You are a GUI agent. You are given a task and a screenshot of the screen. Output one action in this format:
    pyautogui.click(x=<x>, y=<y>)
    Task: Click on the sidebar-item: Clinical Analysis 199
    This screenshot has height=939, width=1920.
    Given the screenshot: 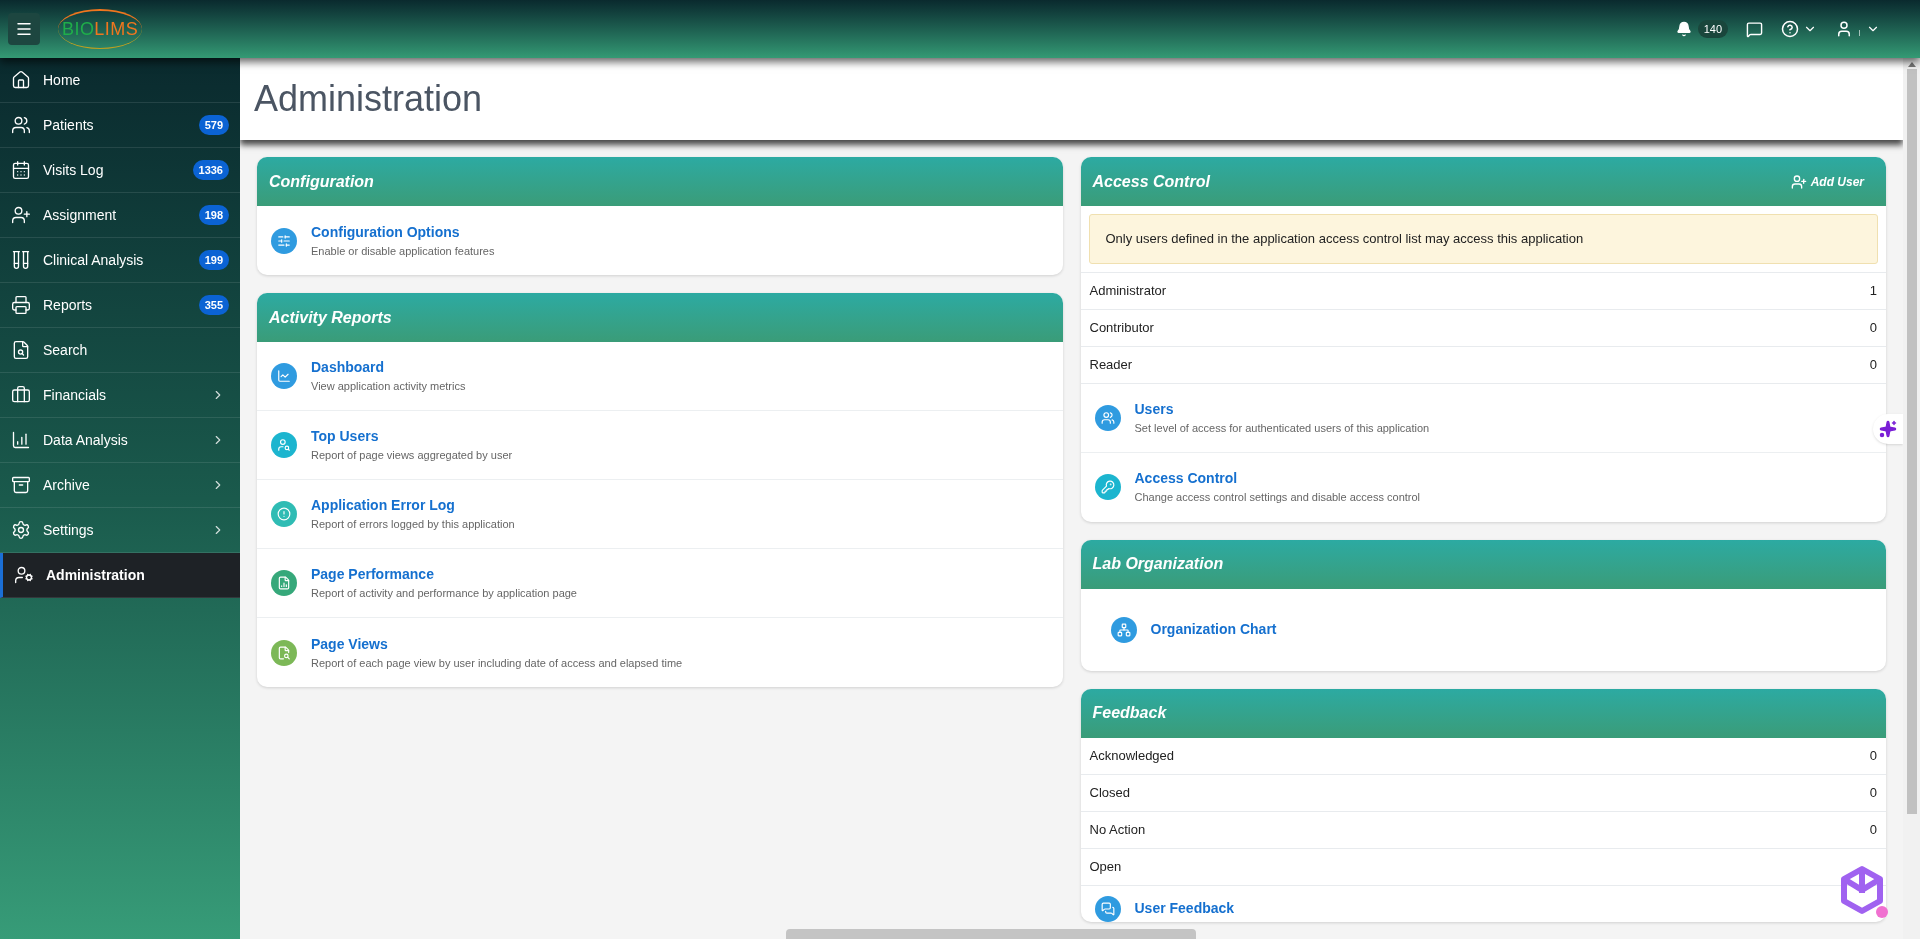 What is the action you would take?
    pyautogui.click(x=120, y=260)
    